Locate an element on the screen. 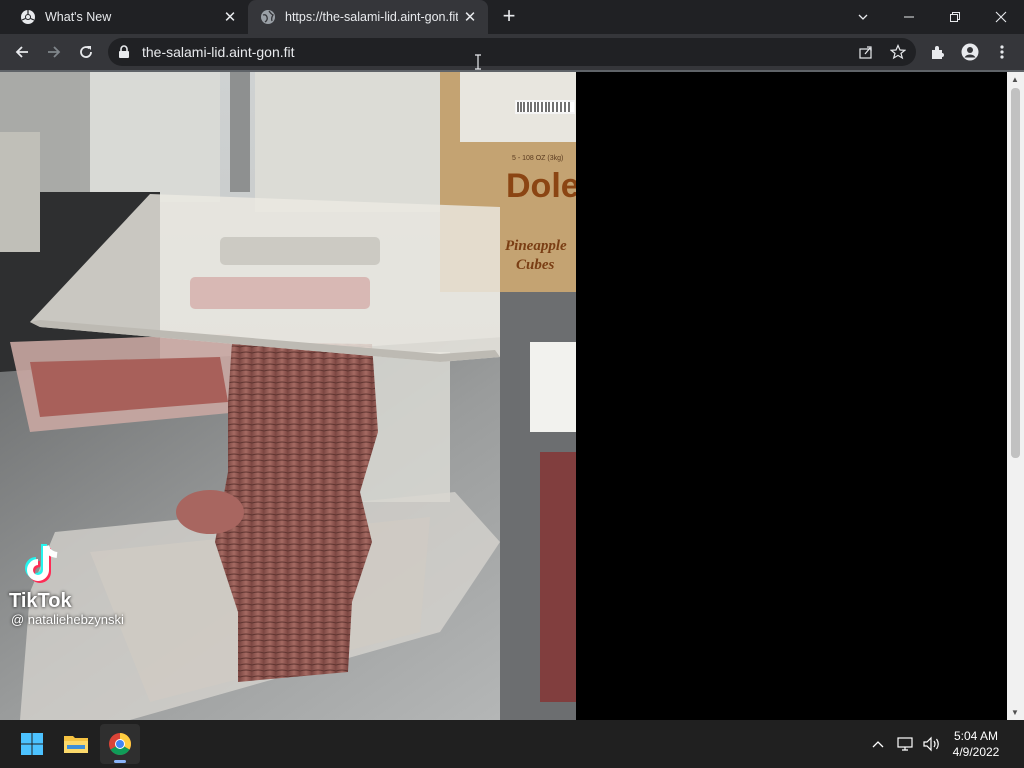  network-button is located at coordinates (906, 744).